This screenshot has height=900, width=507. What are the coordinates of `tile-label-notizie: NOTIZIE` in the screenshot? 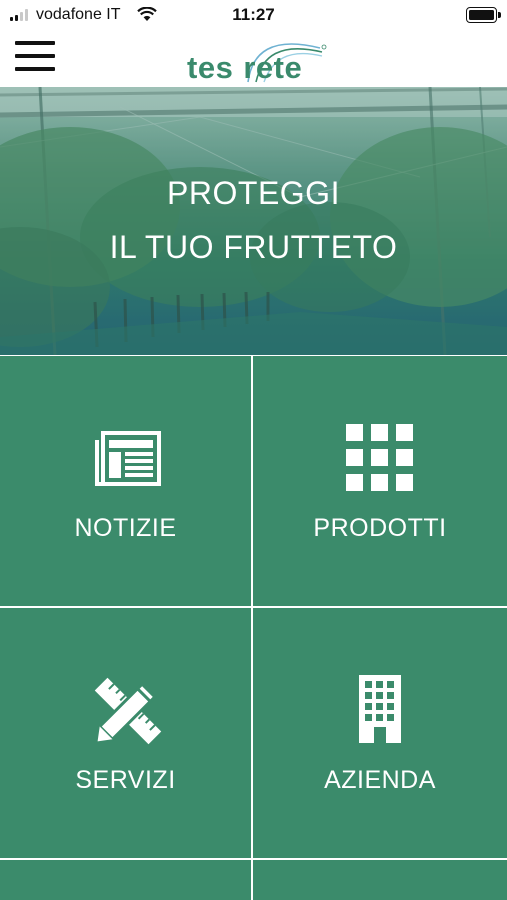 It's located at (125, 528).